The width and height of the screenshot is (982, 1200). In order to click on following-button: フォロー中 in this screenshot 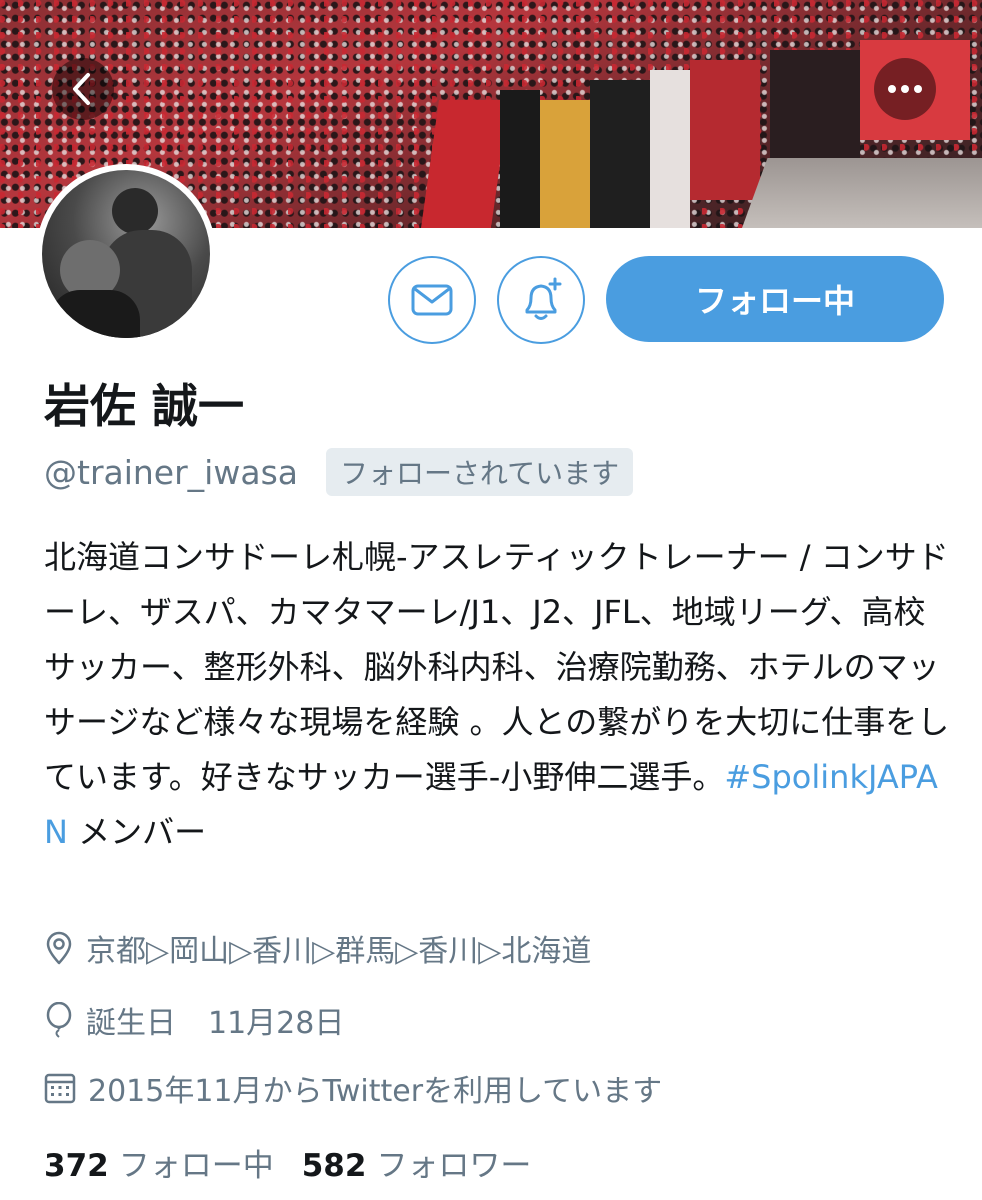, I will do `click(775, 299)`.